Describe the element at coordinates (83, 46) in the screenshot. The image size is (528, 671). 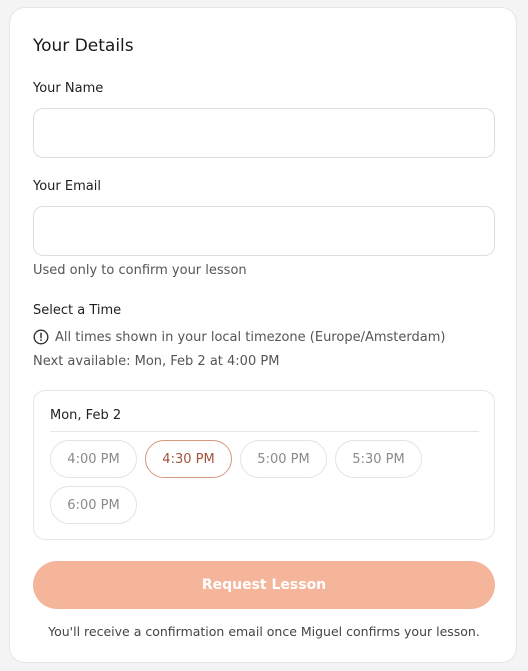
I see `section-title: Your Details` at that location.